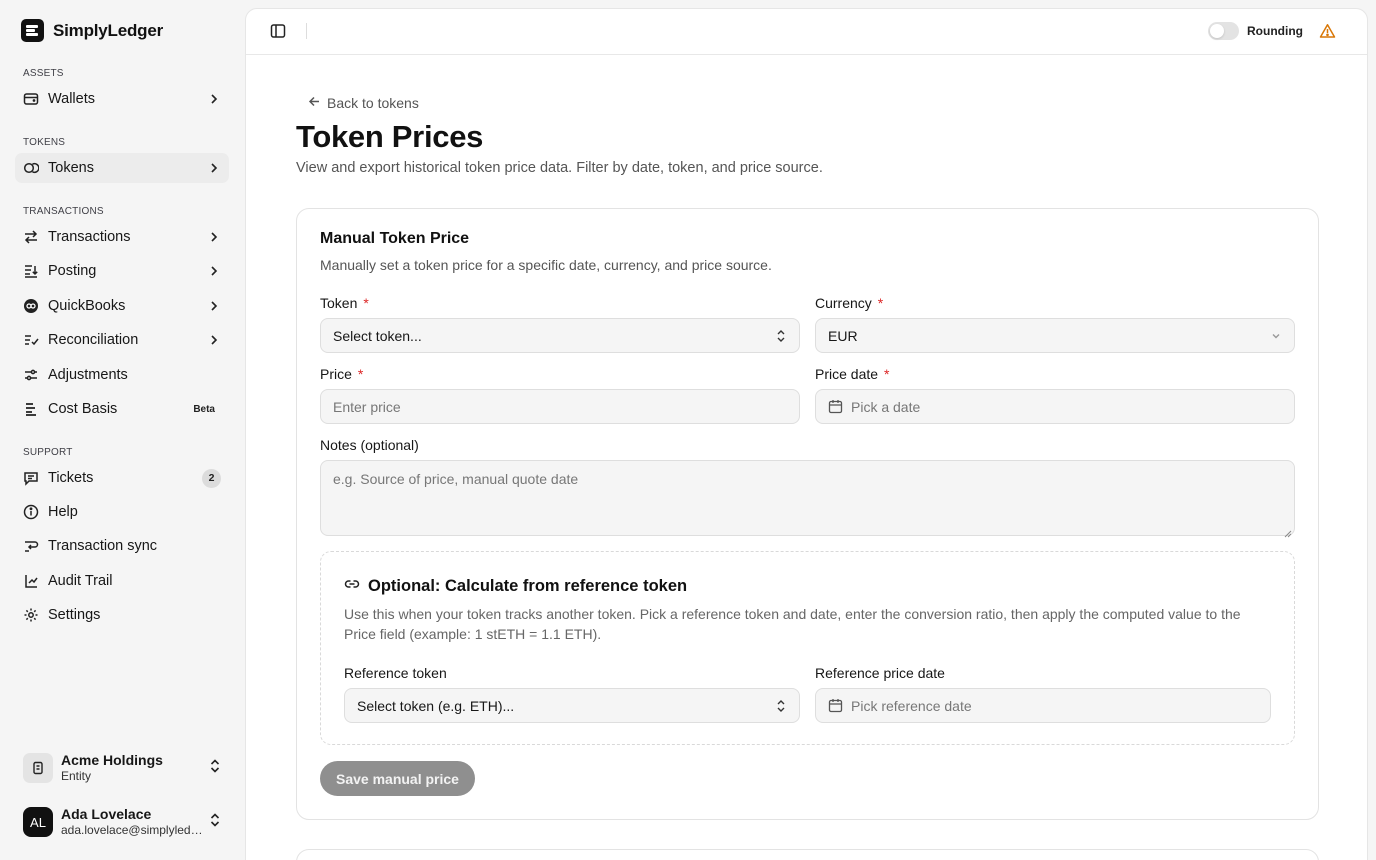 The width and height of the screenshot is (1376, 860). Describe the element at coordinates (344, 303) in the screenshot. I see `token-label: Token *` at that location.